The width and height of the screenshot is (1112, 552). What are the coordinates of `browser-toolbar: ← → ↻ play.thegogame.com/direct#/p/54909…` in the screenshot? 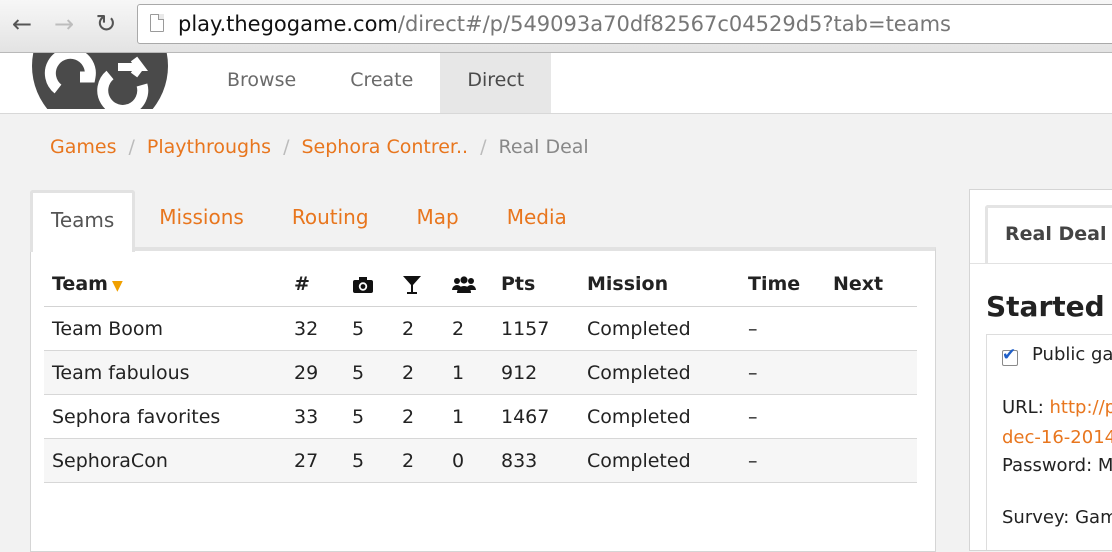 It's located at (556, 26).